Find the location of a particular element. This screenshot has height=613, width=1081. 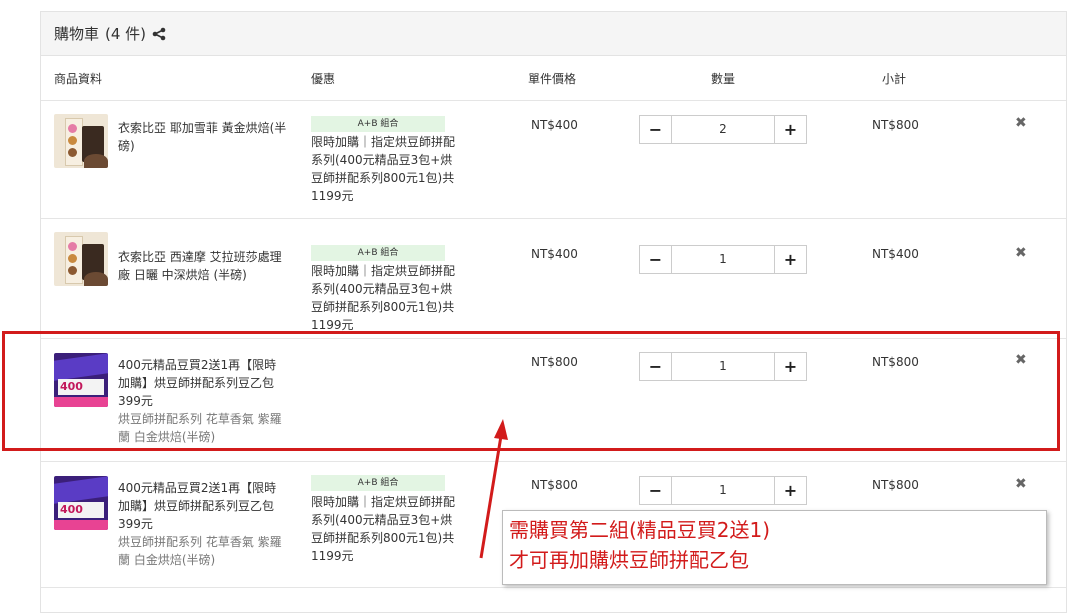

annotation-line2: 才可再加購烘豆師拼配乙包 is located at coordinates (629, 560).